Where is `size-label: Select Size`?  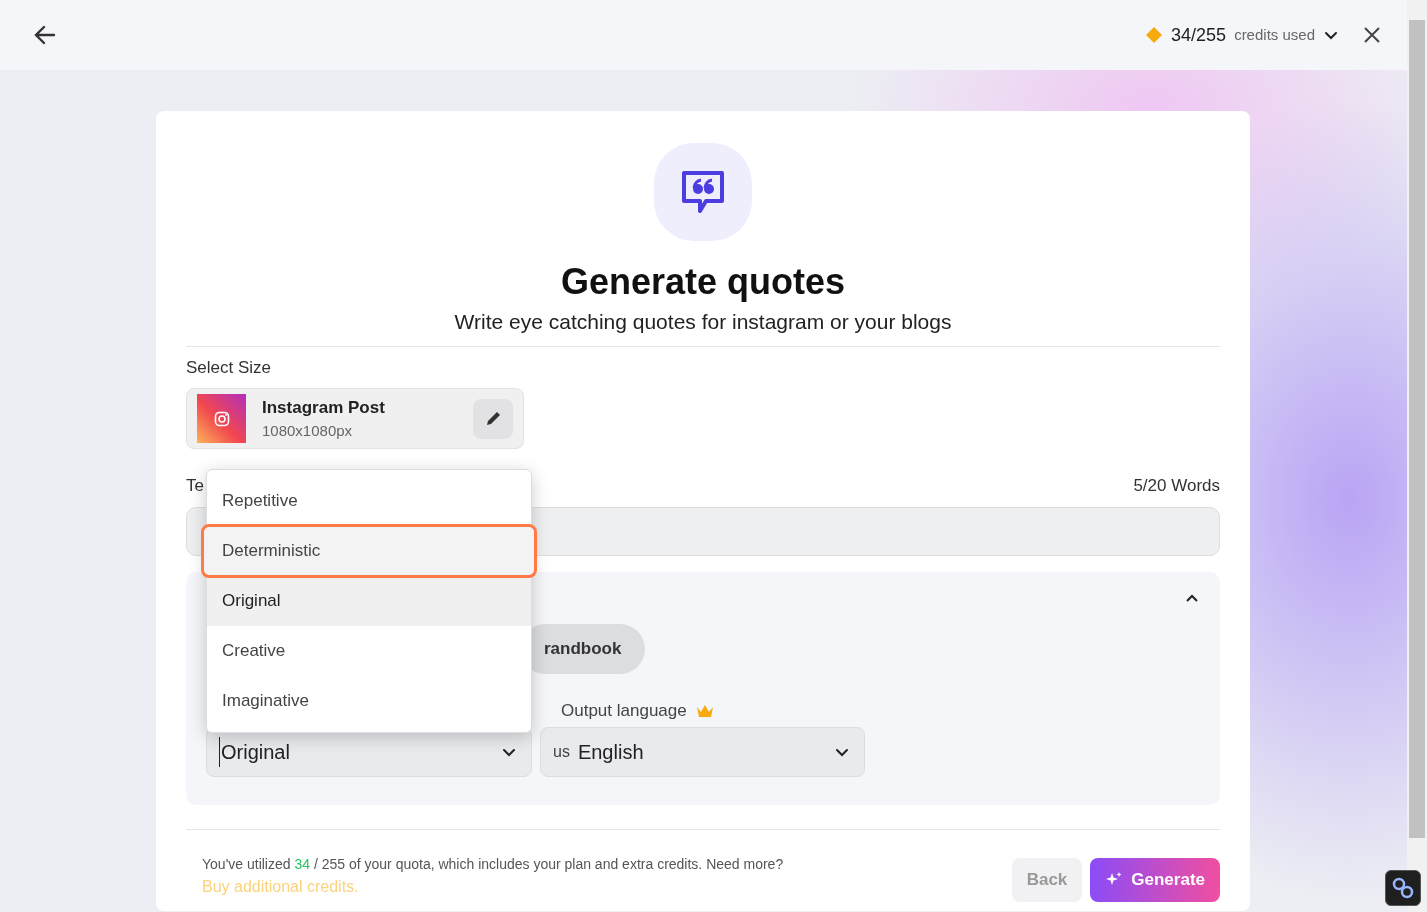 size-label: Select Size is located at coordinates (229, 367).